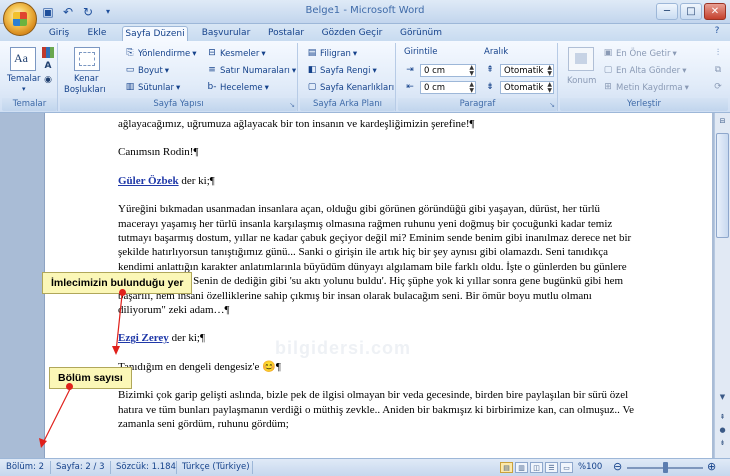 The image size is (730, 476). Describe the element at coordinates (590, 467) in the screenshot. I see `zoom-level: %100` at that location.